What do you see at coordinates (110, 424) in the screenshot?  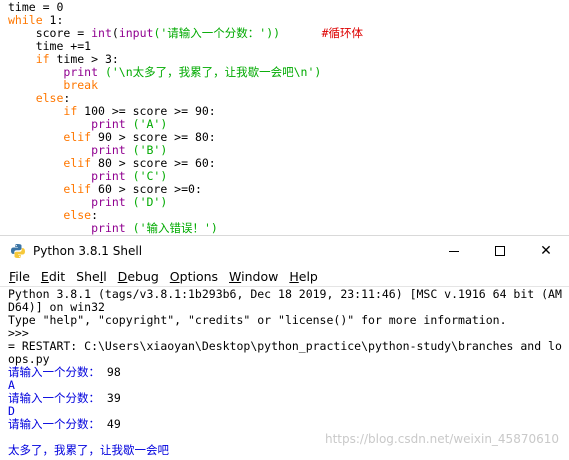 I see `user-input-value: 49` at bounding box center [110, 424].